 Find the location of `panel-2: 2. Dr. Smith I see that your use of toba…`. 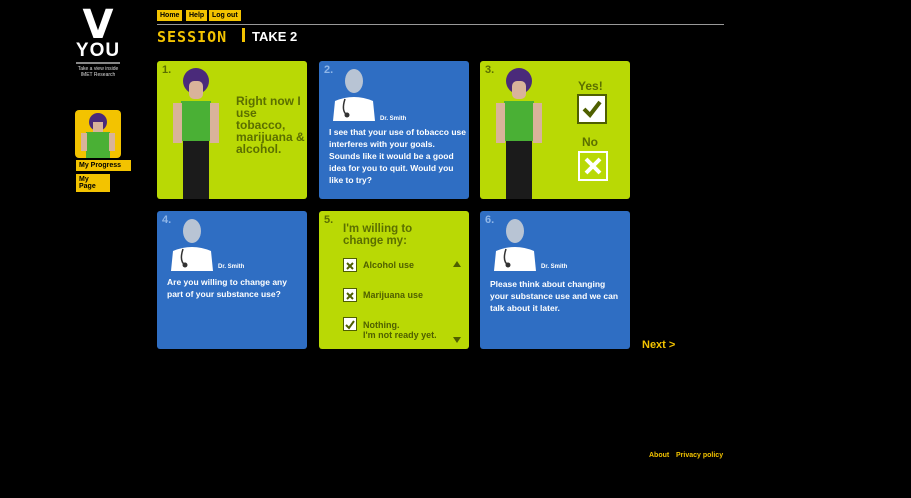

panel-2: 2. Dr. Smith I see that your use of toba… is located at coordinates (394, 130).